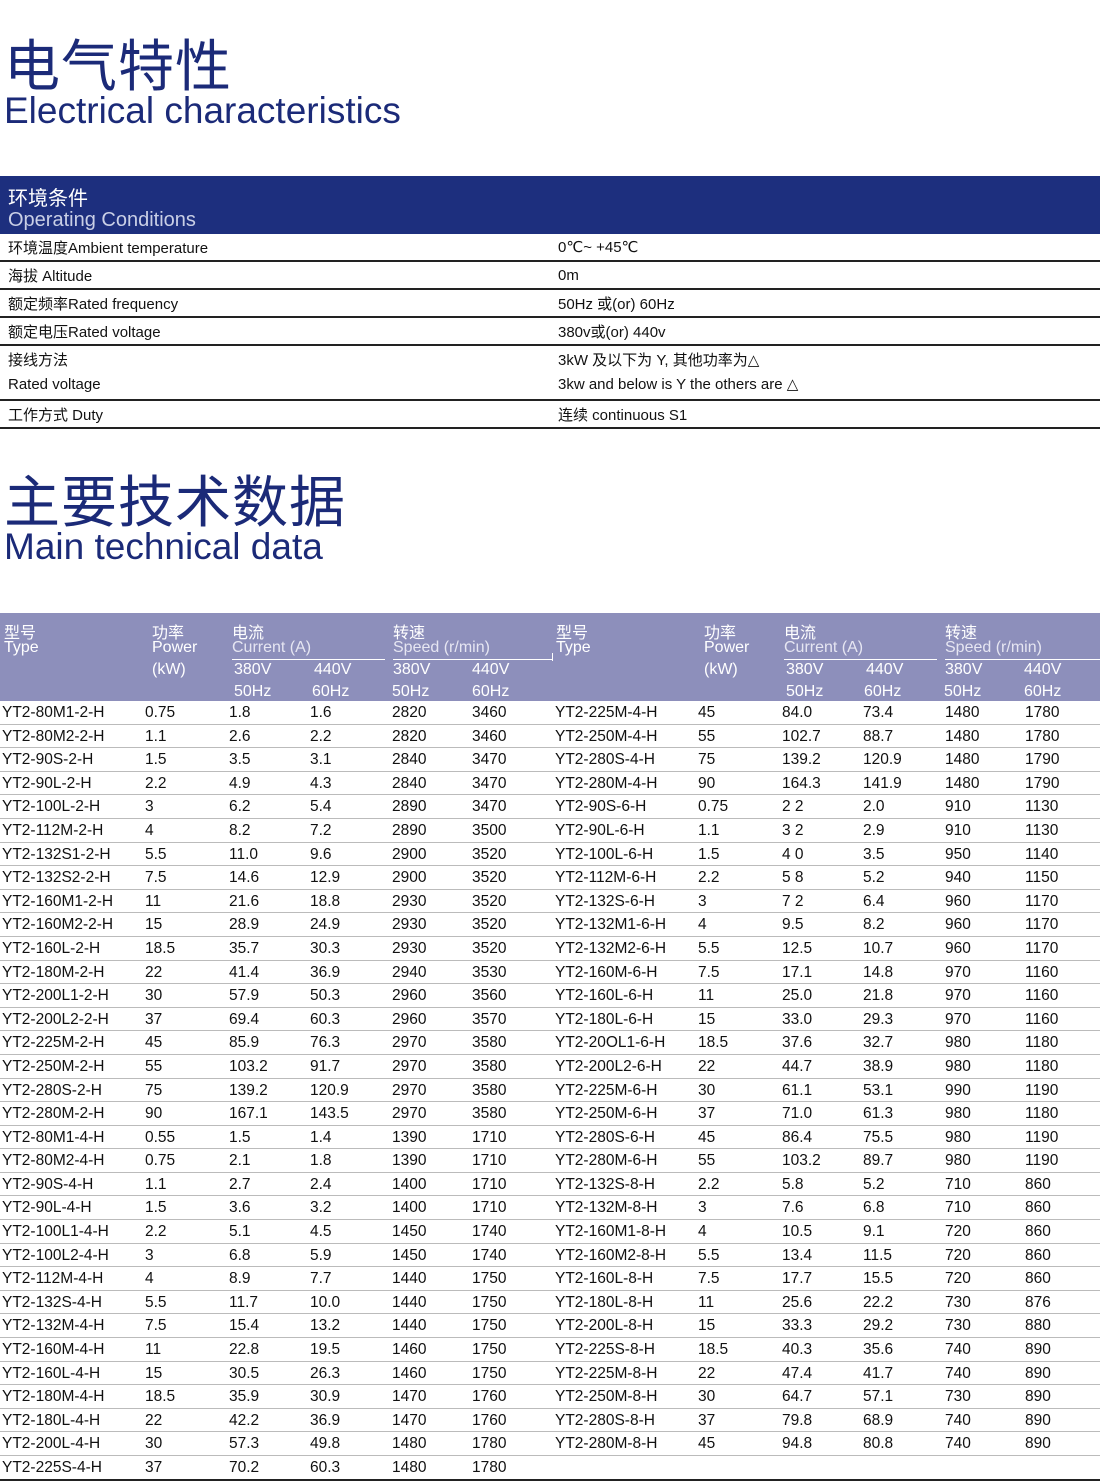  I want to click on cell-current-380v: 57.3, so click(244, 1444).